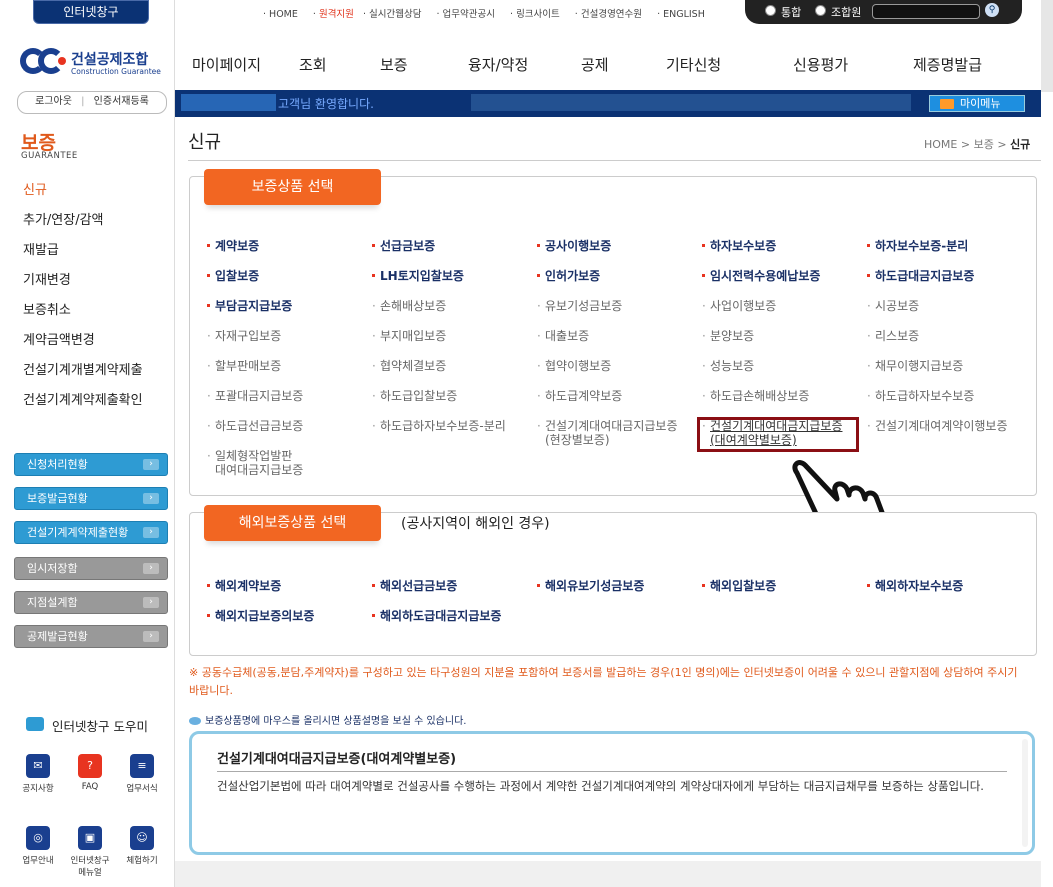 This screenshot has width=1053, height=887. Describe the element at coordinates (920, 396) in the screenshot. I see `product-link: 하도급하자보수보증` at that location.